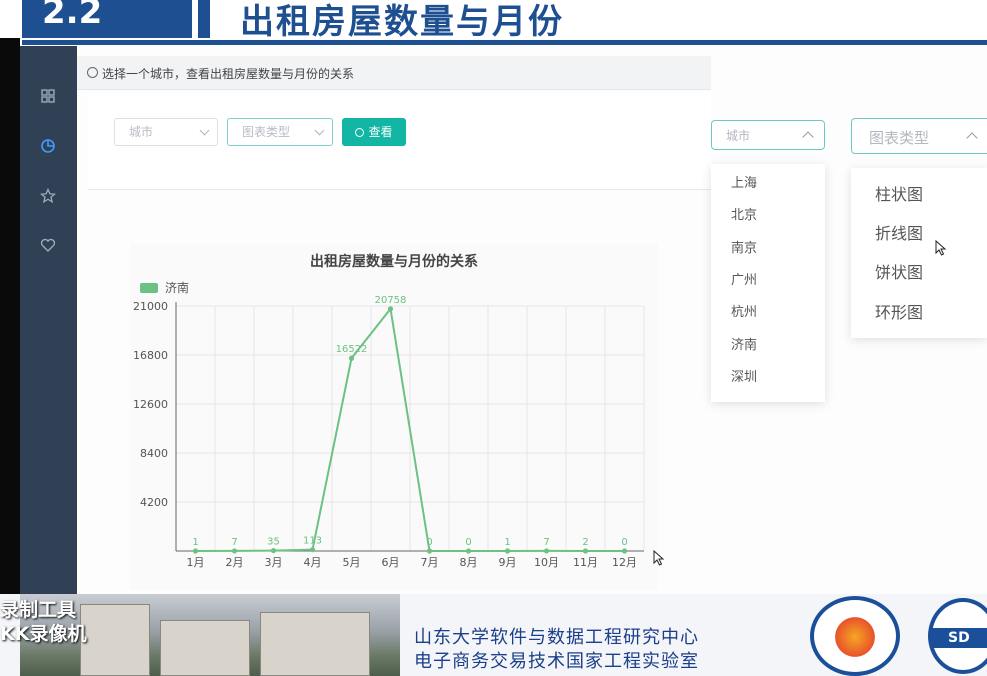 The height and width of the screenshot is (676, 987). I want to click on legend-swatch, so click(149, 288).